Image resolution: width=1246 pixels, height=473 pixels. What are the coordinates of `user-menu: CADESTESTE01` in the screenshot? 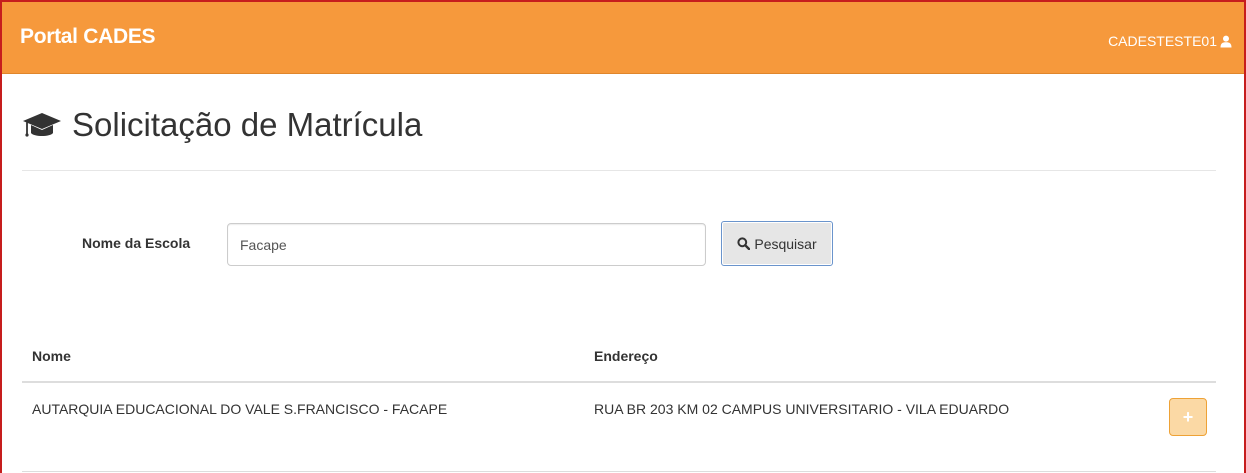 It's located at (1170, 41).